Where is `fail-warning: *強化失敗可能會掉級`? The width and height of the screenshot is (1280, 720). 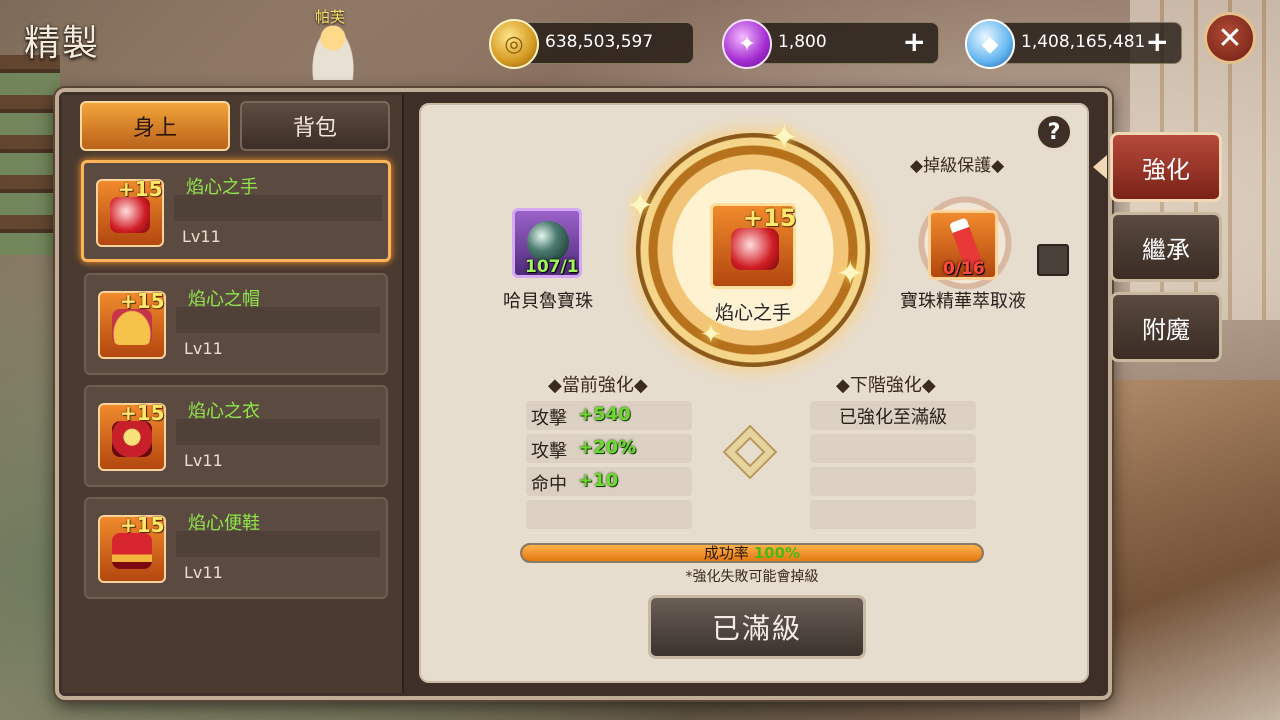
fail-warning: *強化失敗可能會掉級 is located at coordinates (752, 577).